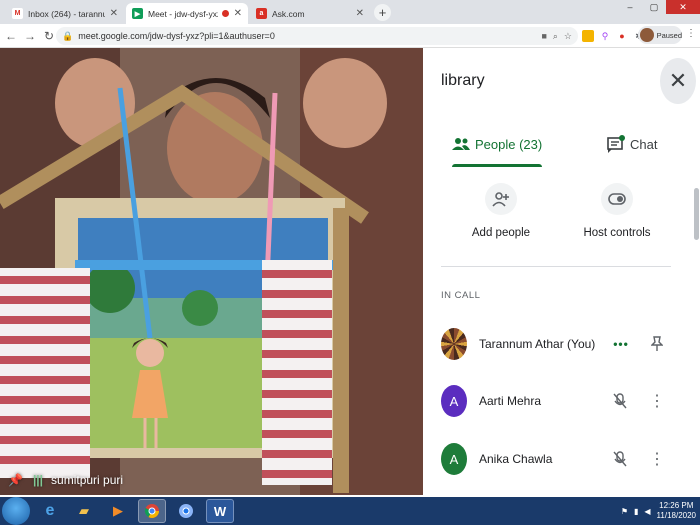 This screenshot has height=525, width=700. I want to click on participant-name: Aarti Mehra, so click(510, 401).